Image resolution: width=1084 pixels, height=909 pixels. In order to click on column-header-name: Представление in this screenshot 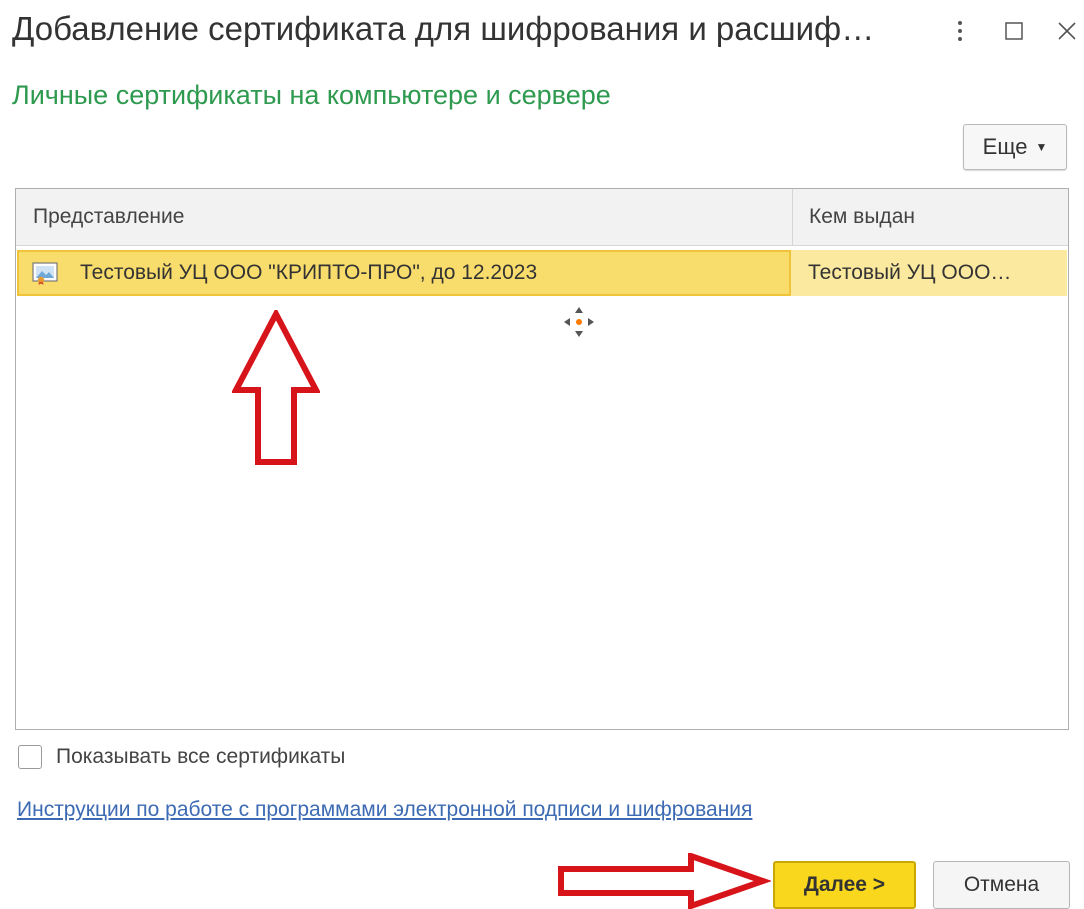, I will do `click(404, 217)`.